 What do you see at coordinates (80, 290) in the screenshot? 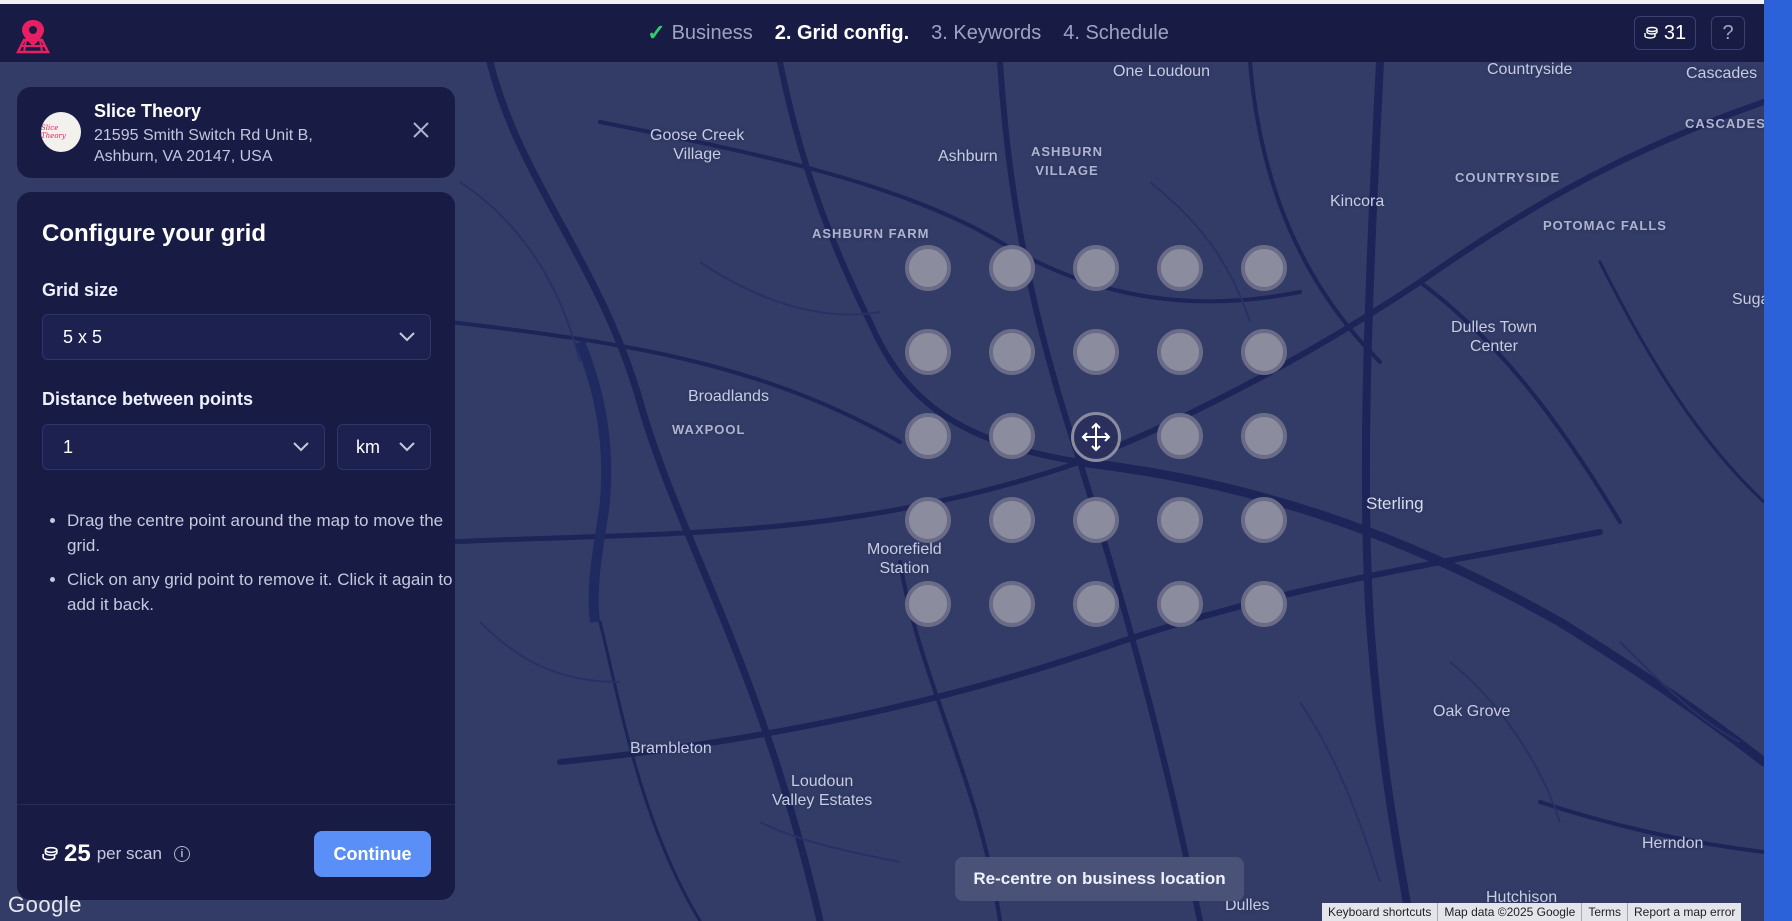
I see `grid-size-label: Grid size` at bounding box center [80, 290].